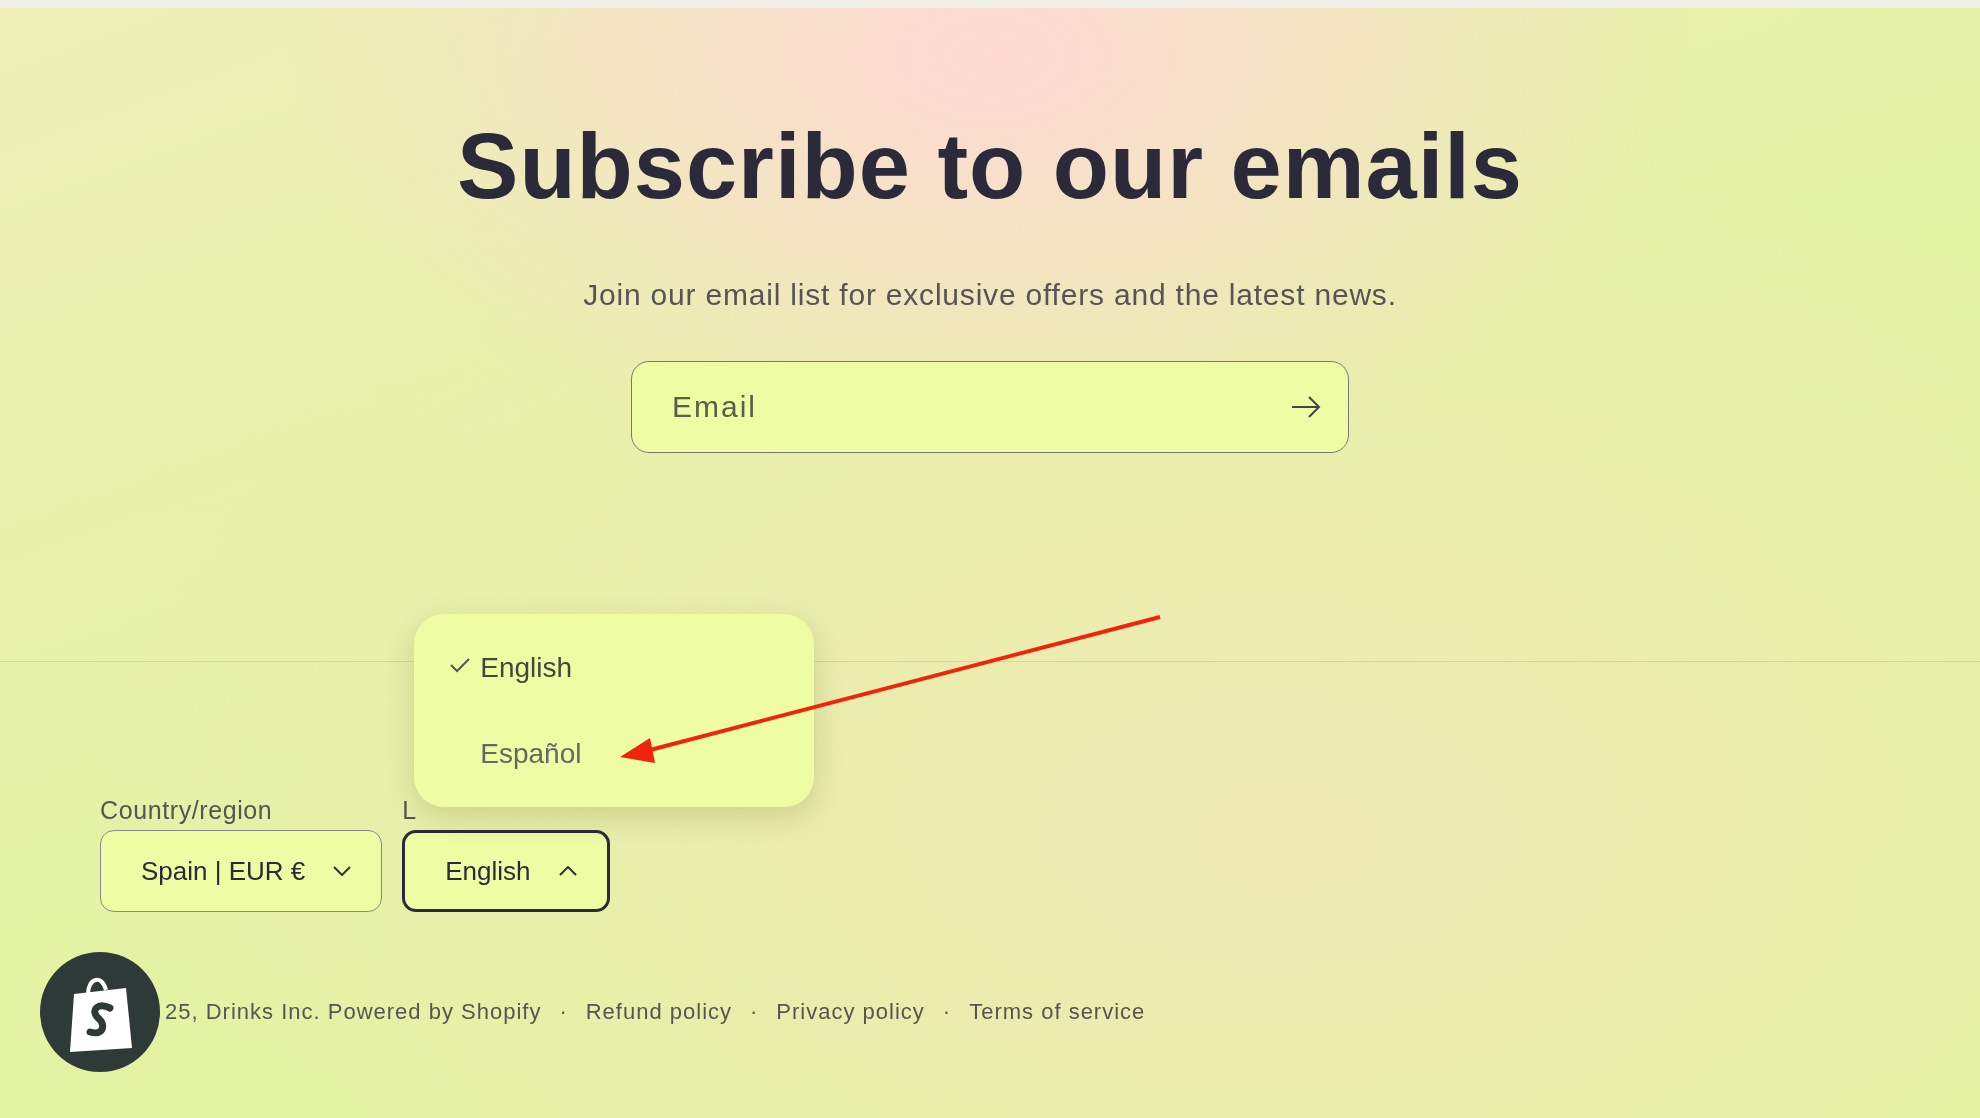 The image size is (1980, 1118). What do you see at coordinates (850, 1012) in the screenshot?
I see `footer-link: Privacy policy` at bounding box center [850, 1012].